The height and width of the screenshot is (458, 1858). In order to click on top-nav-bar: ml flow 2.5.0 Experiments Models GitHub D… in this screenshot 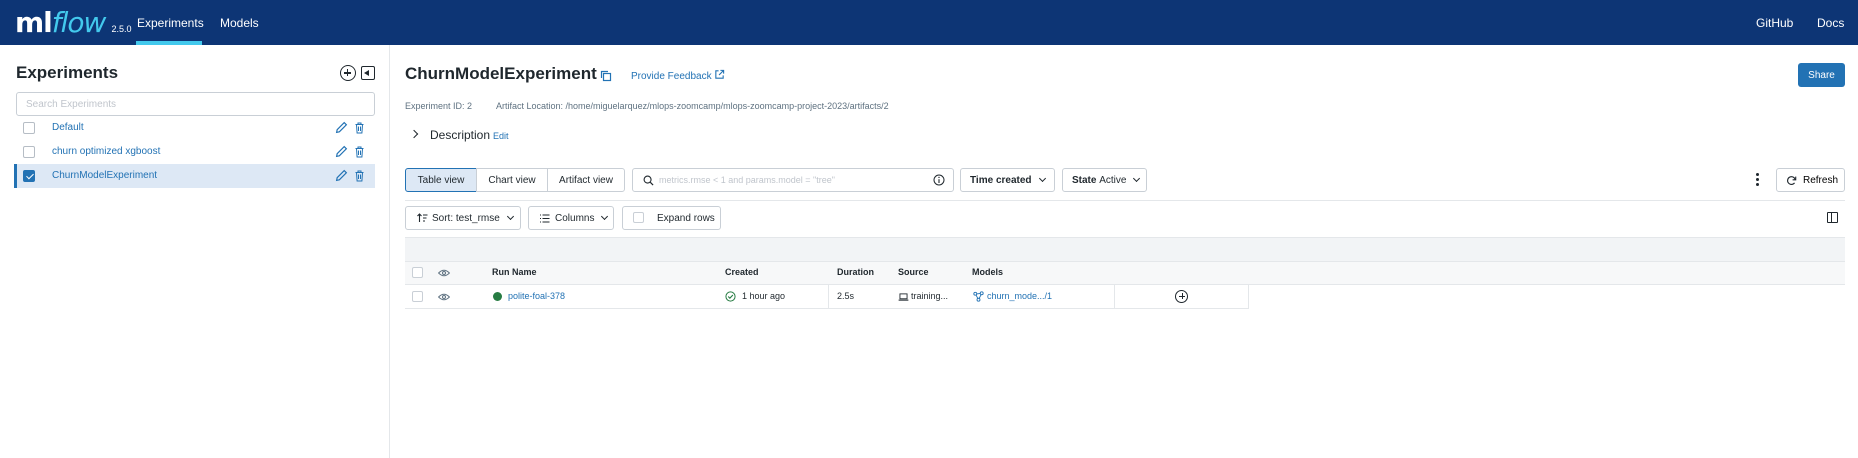, I will do `click(929, 22)`.